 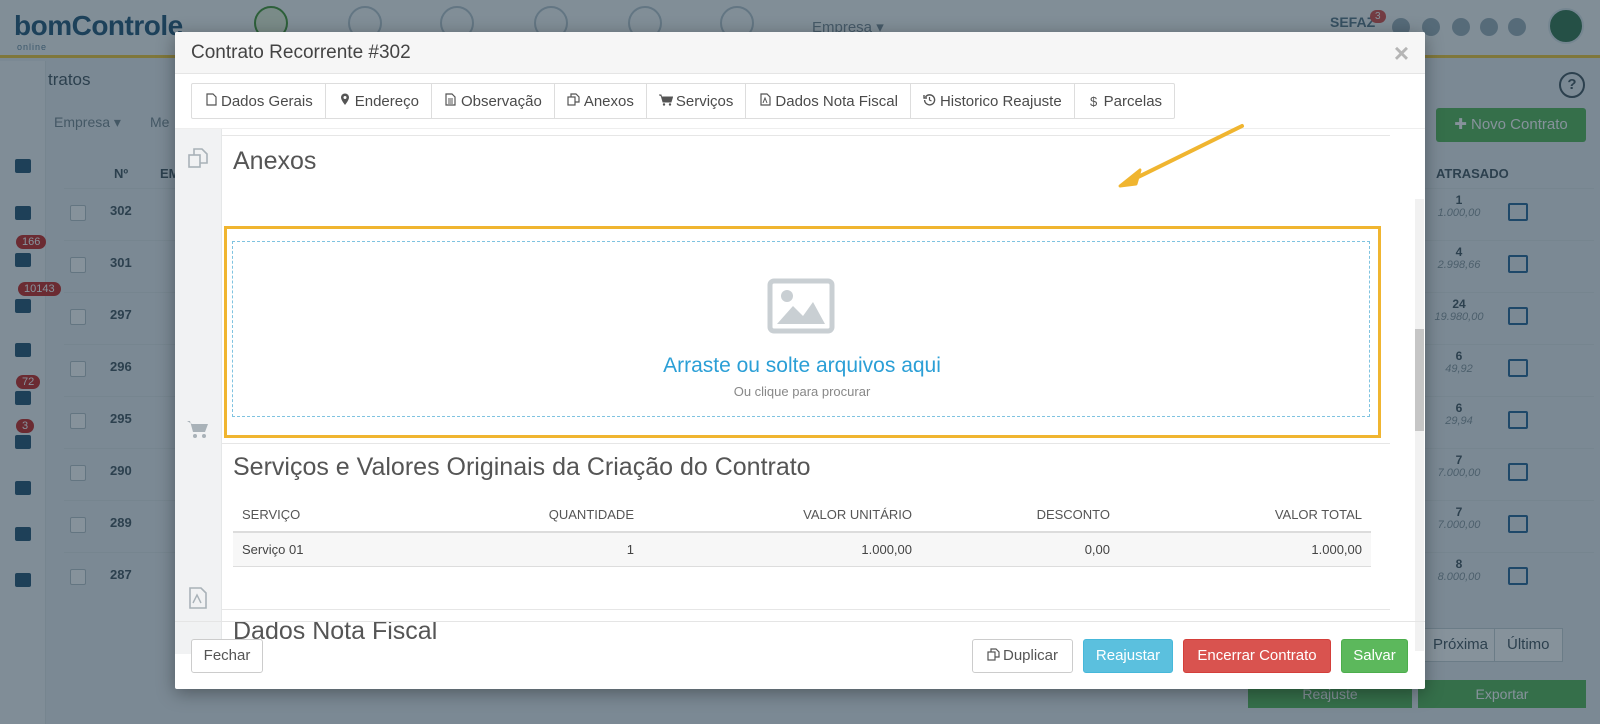 What do you see at coordinates (345, 101) in the screenshot?
I see `map-marker-icon` at bounding box center [345, 101].